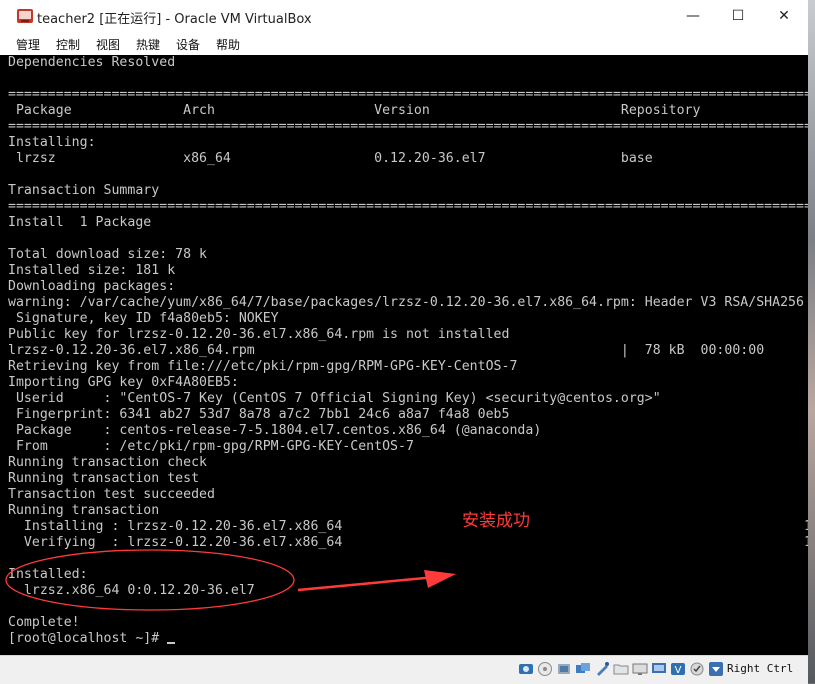  Describe the element at coordinates (148, 44) in the screenshot. I see `menu-hotkeys: 热键` at that location.